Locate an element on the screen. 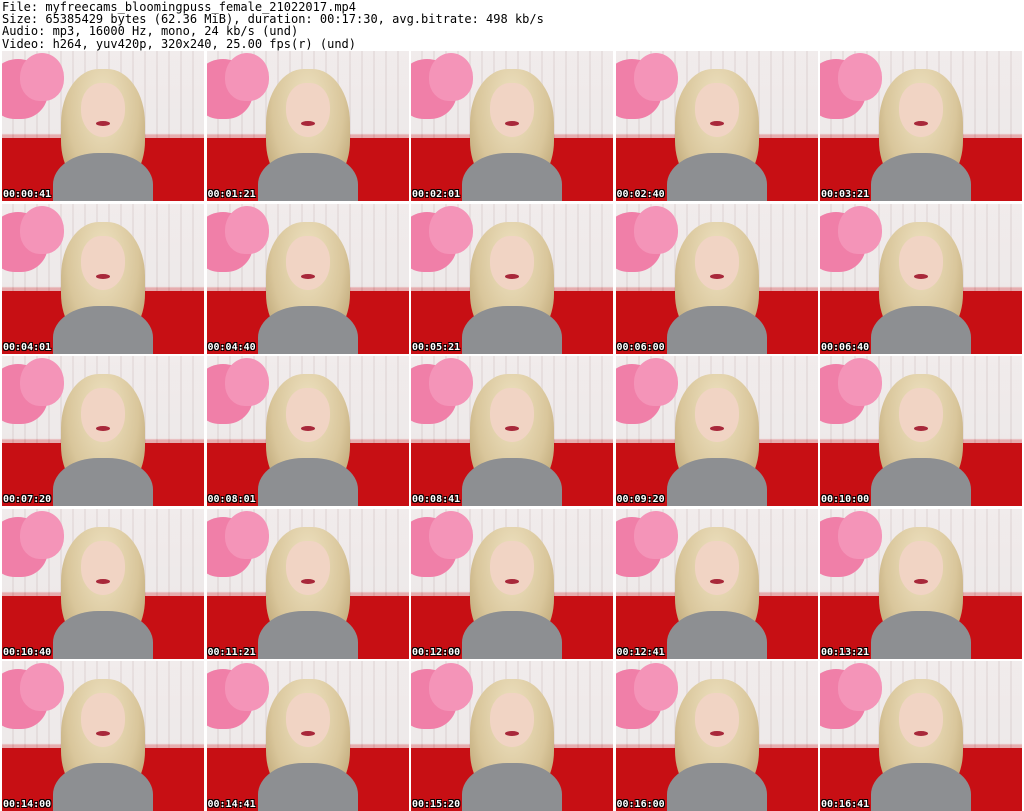 The image size is (1024, 811). video-thumbnail: 00:06:40 is located at coordinates (921, 278).